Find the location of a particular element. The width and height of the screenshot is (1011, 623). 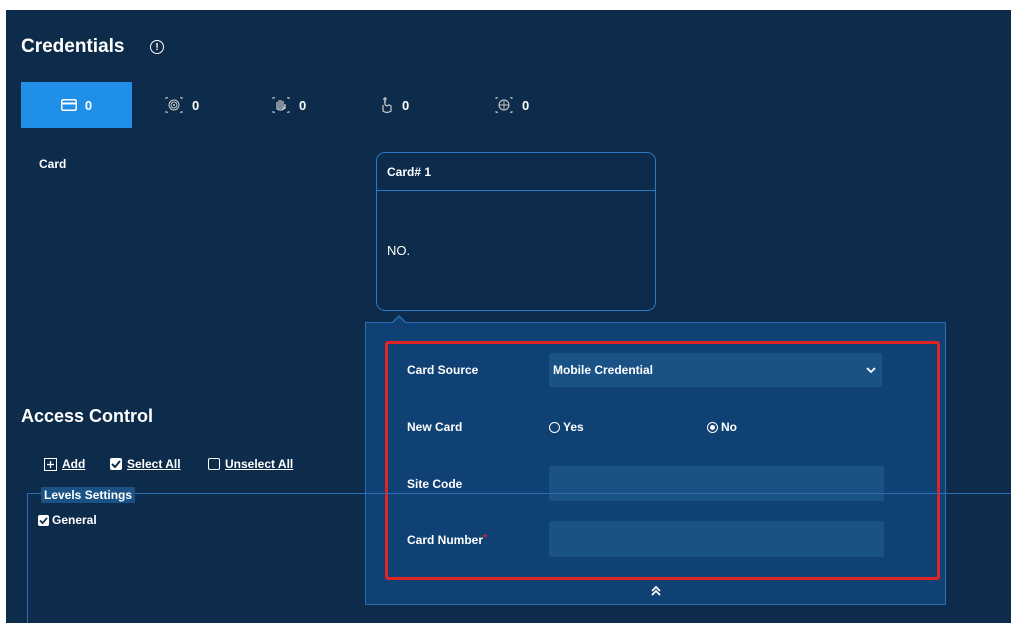

site-code-input is located at coordinates (716, 483).